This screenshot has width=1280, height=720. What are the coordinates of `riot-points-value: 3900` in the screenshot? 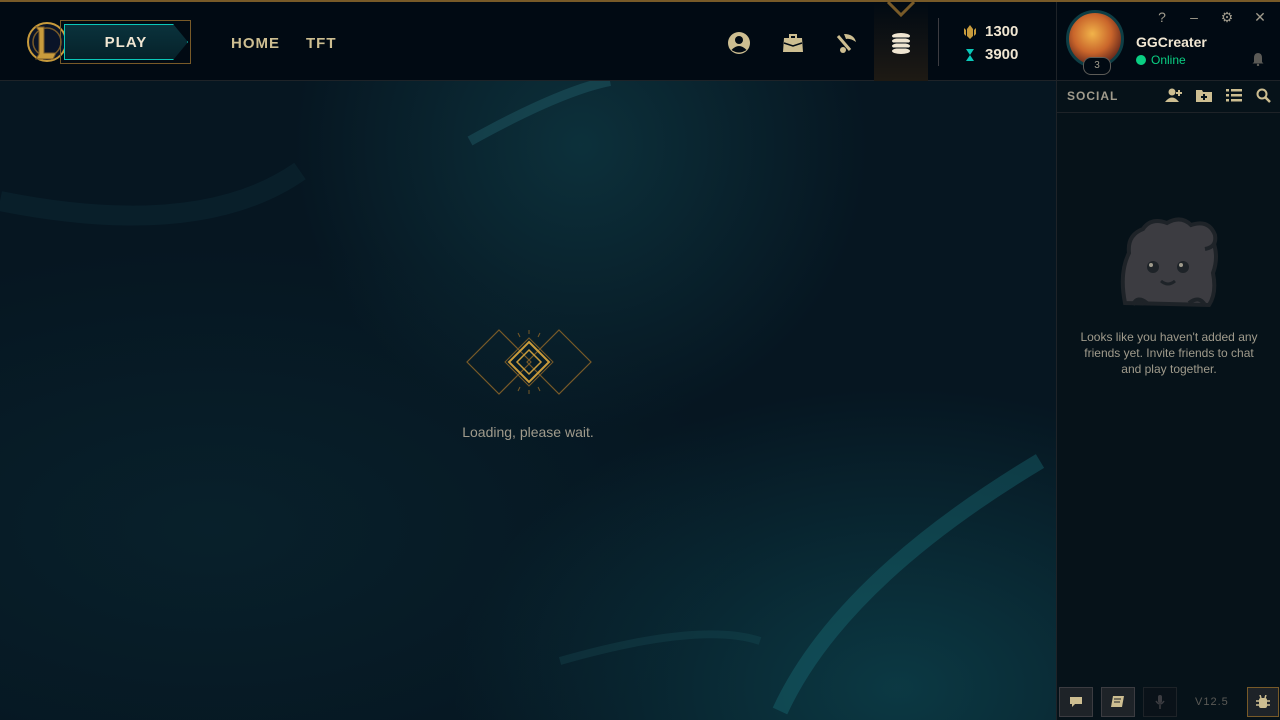 It's located at (1002, 54).